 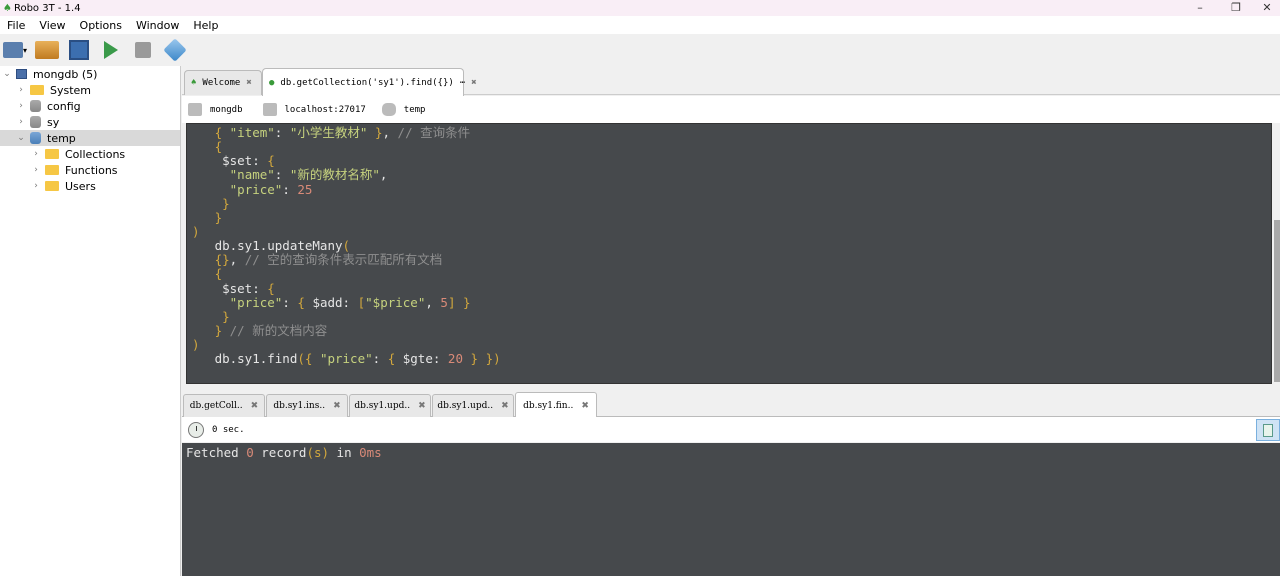 I want to click on code-token: "$price", so click(x=395, y=302).